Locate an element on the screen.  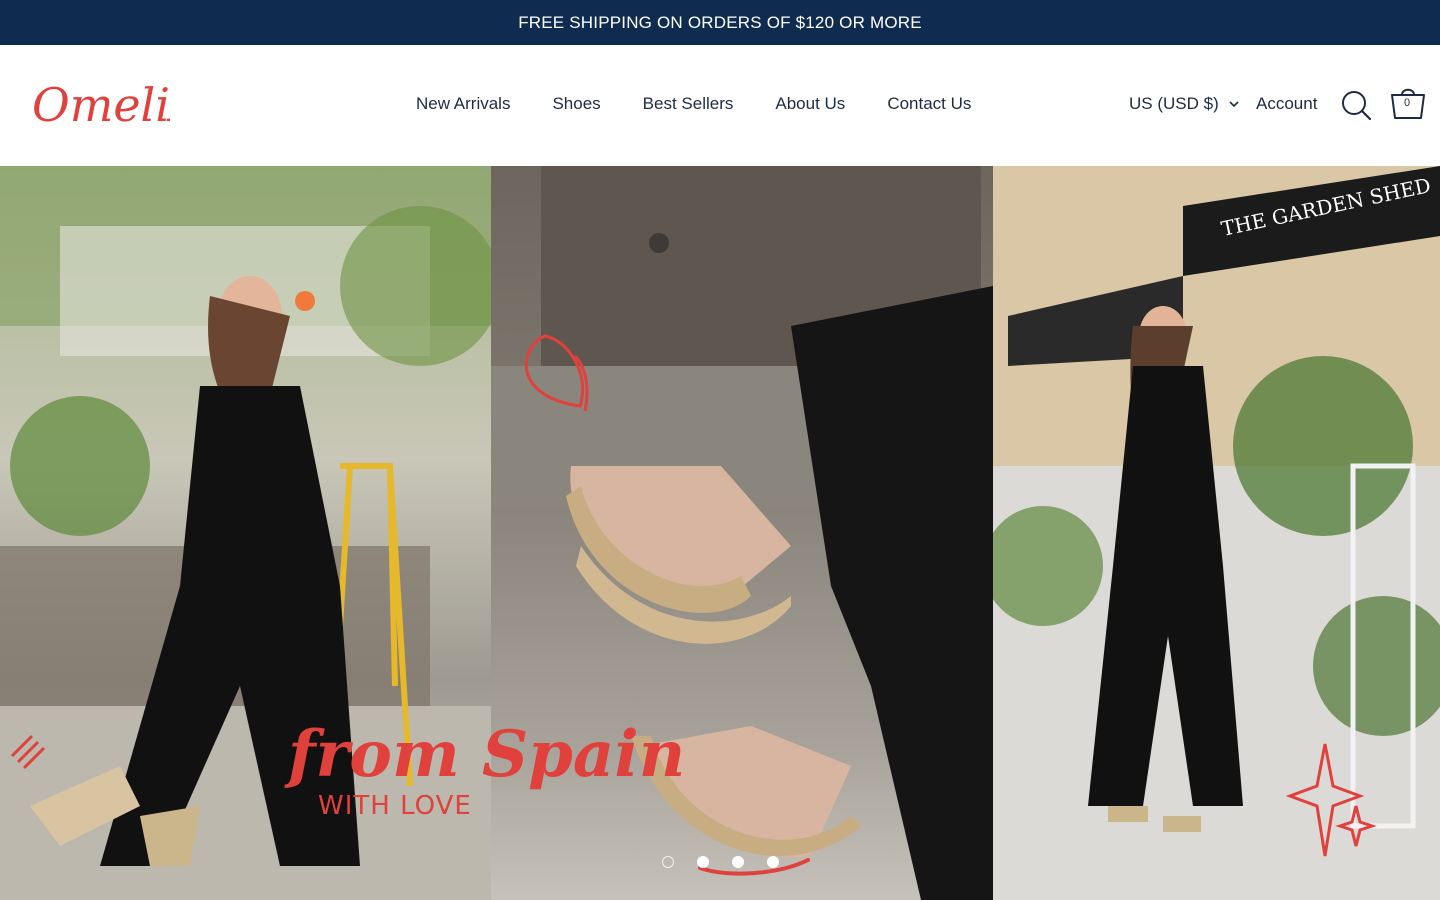
hero-script-title: from Spain is located at coordinates (484, 754).